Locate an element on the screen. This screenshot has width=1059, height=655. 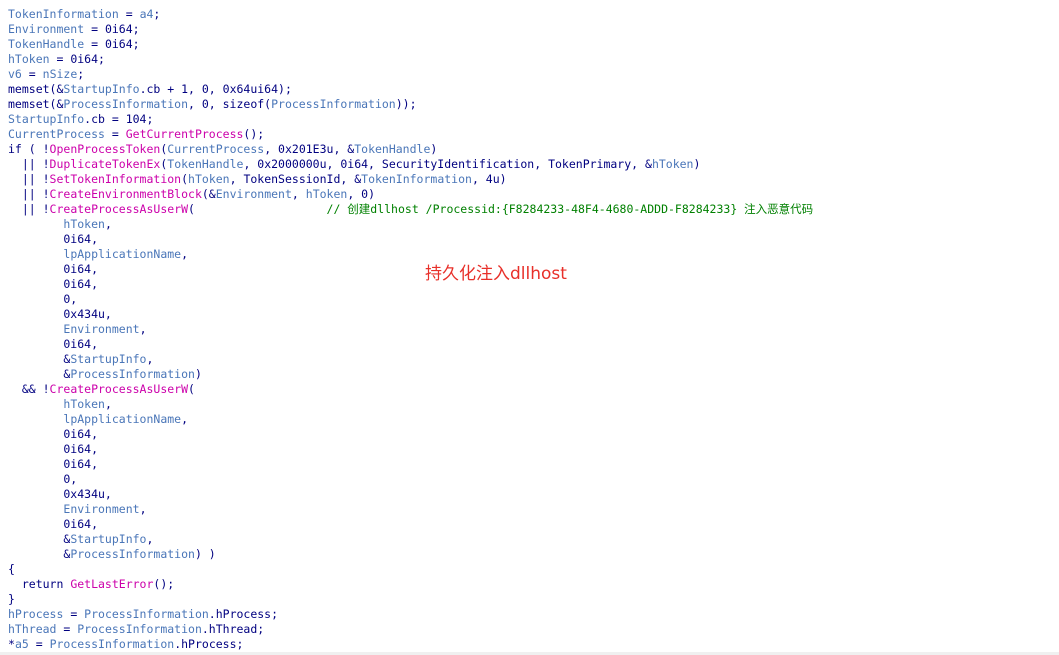
code-token: .cb + 1, 0, 0x64ui64); is located at coordinates (215, 89).